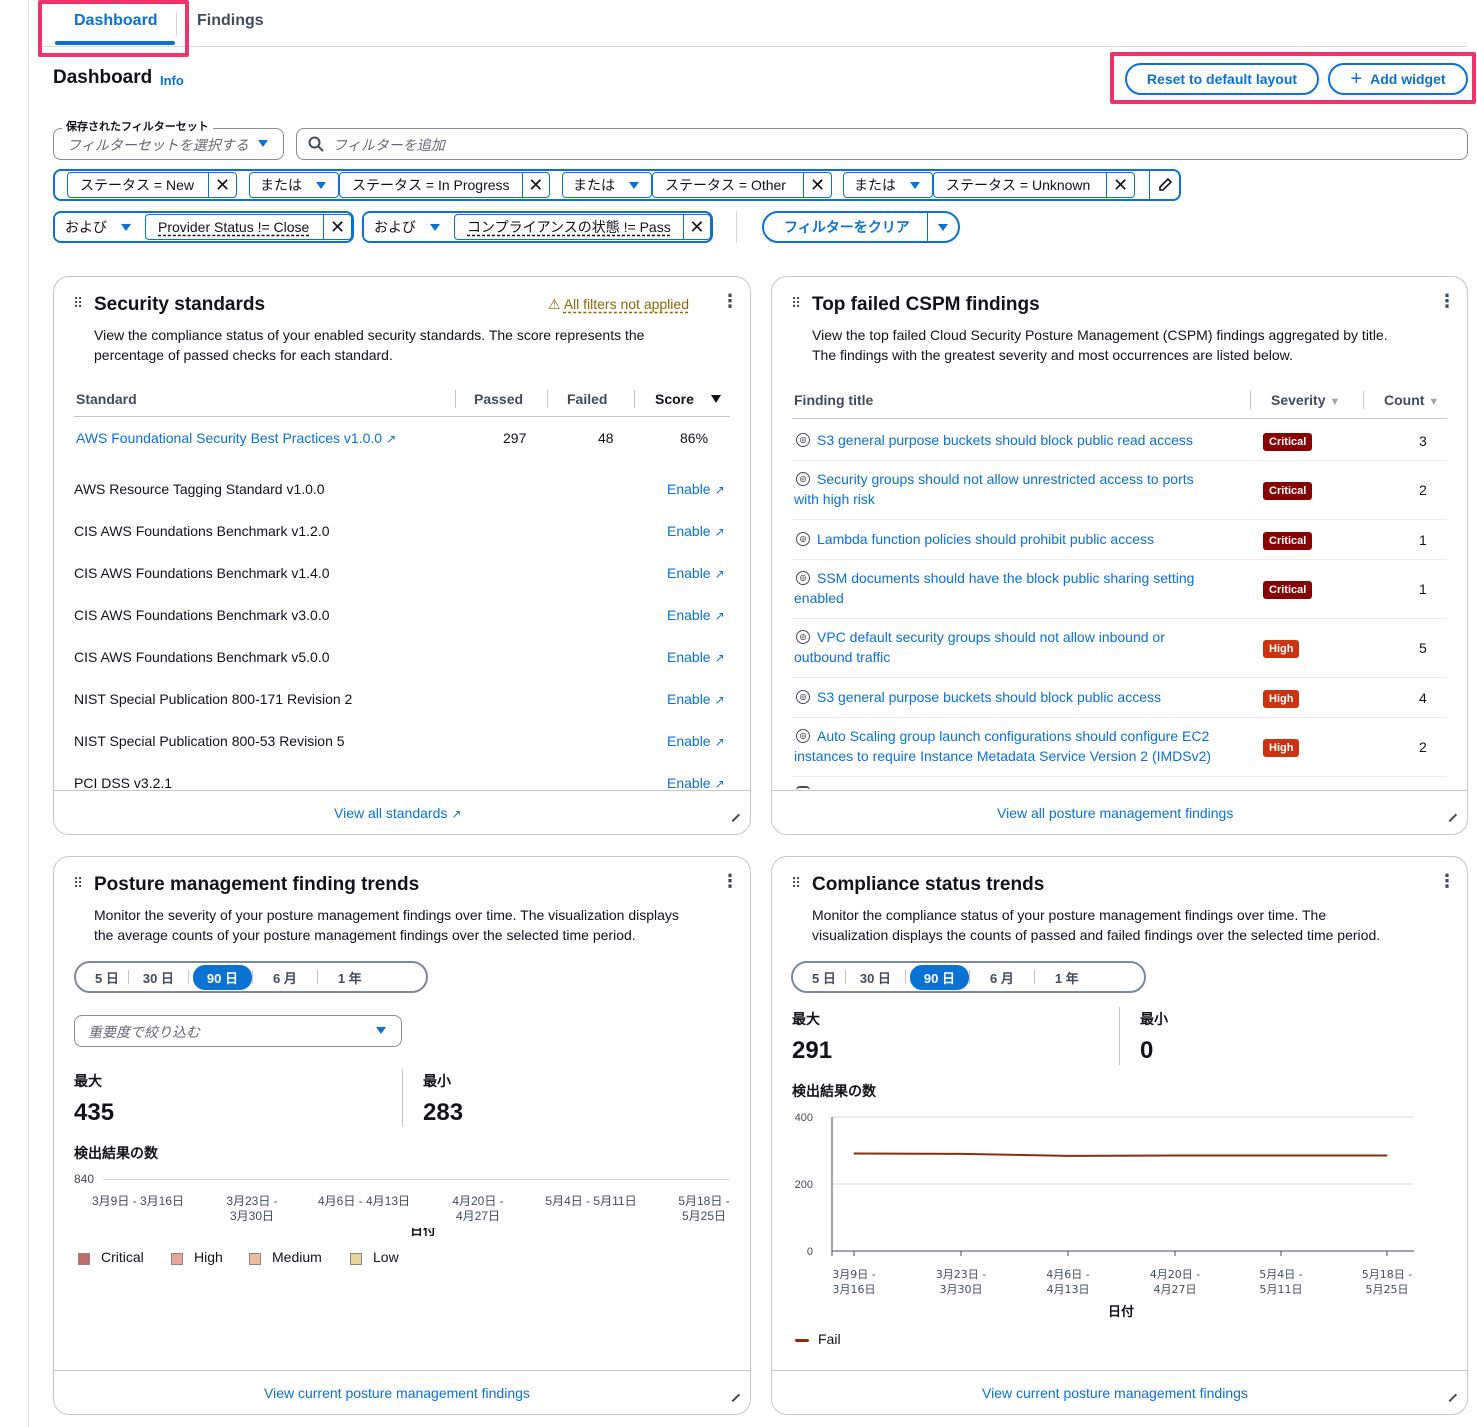 The height and width of the screenshot is (1427, 1477). I want to click on left-rule, so click(28, 713).